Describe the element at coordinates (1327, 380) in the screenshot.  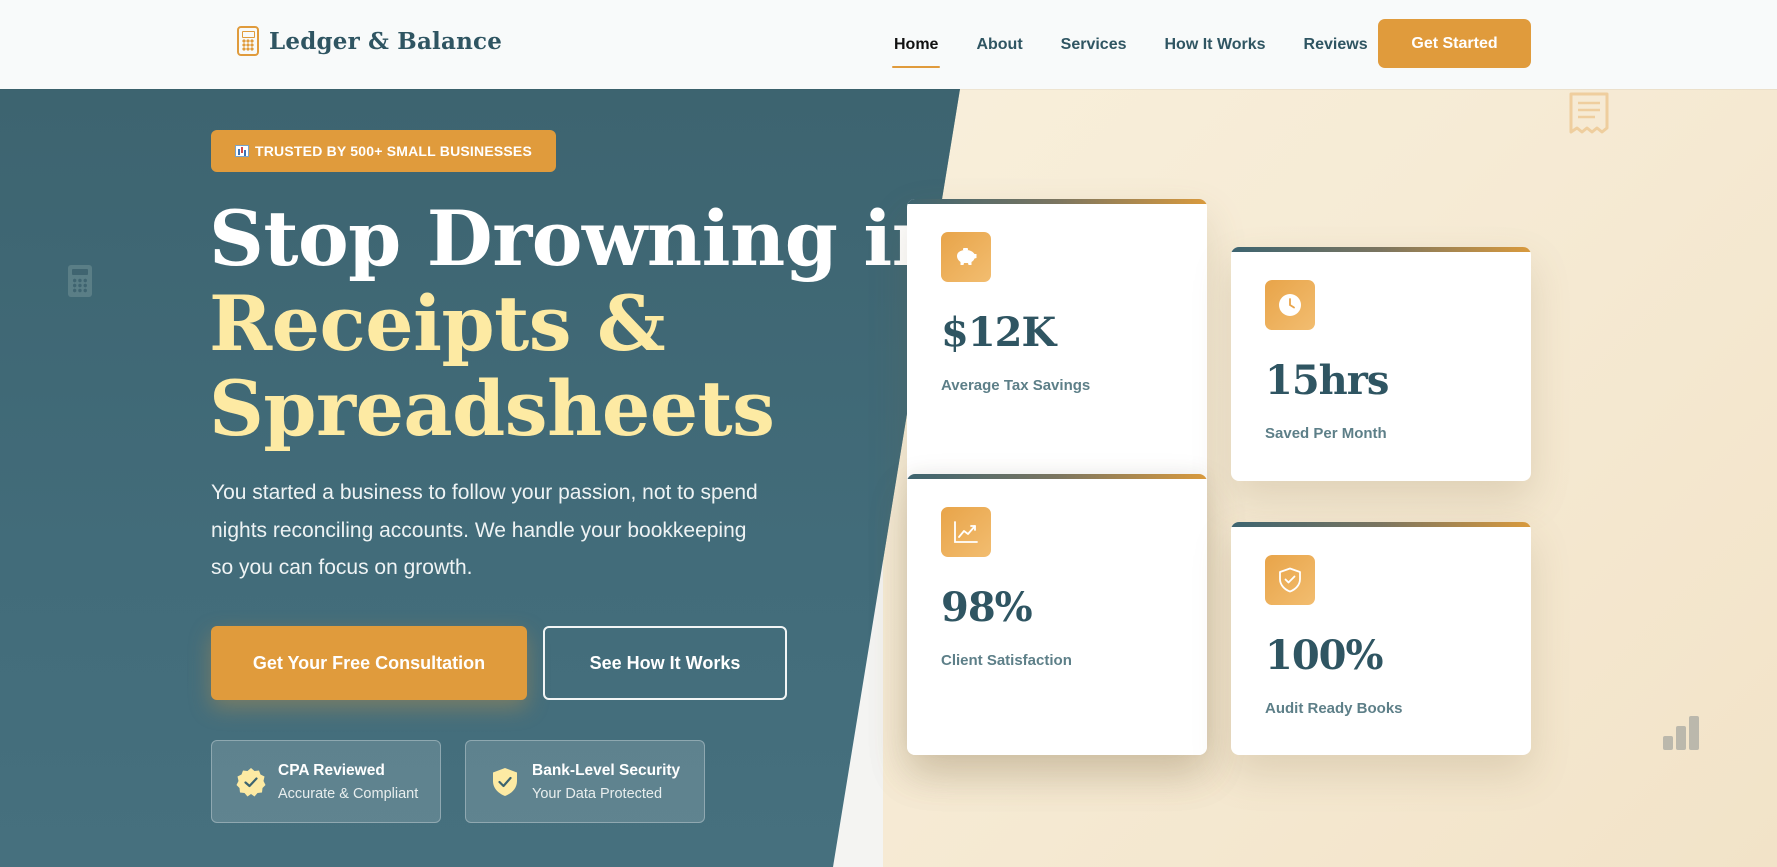
I see `stat-value: 15hrs` at that location.